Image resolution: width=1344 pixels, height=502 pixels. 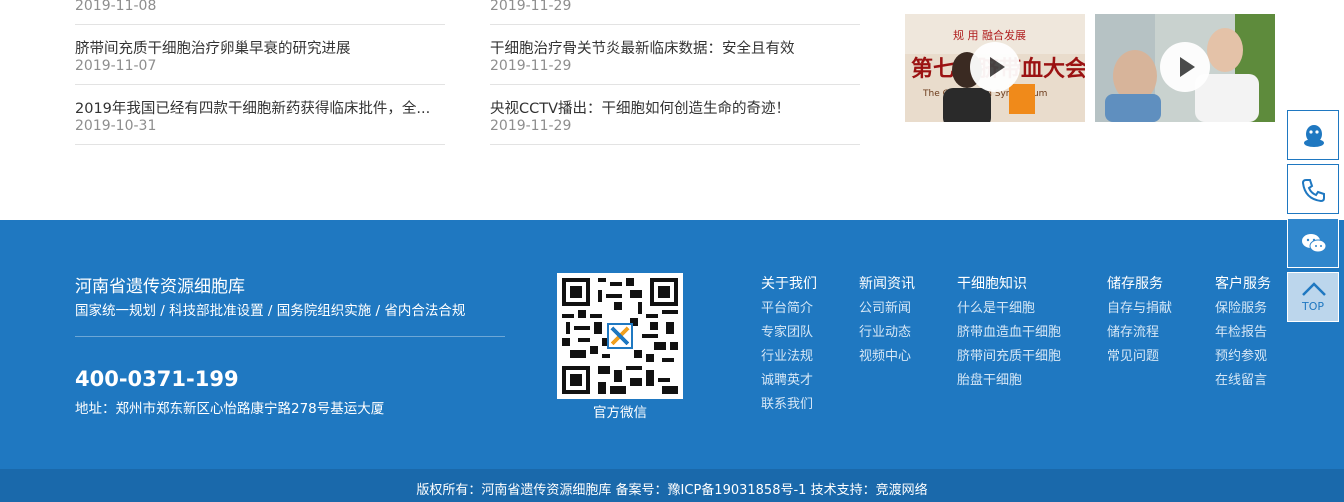 What do you see at coordinates (1009, 313) in the screenshot?
I see `nav-link: 什么是干细胞` at bounding box center [1009, 313].